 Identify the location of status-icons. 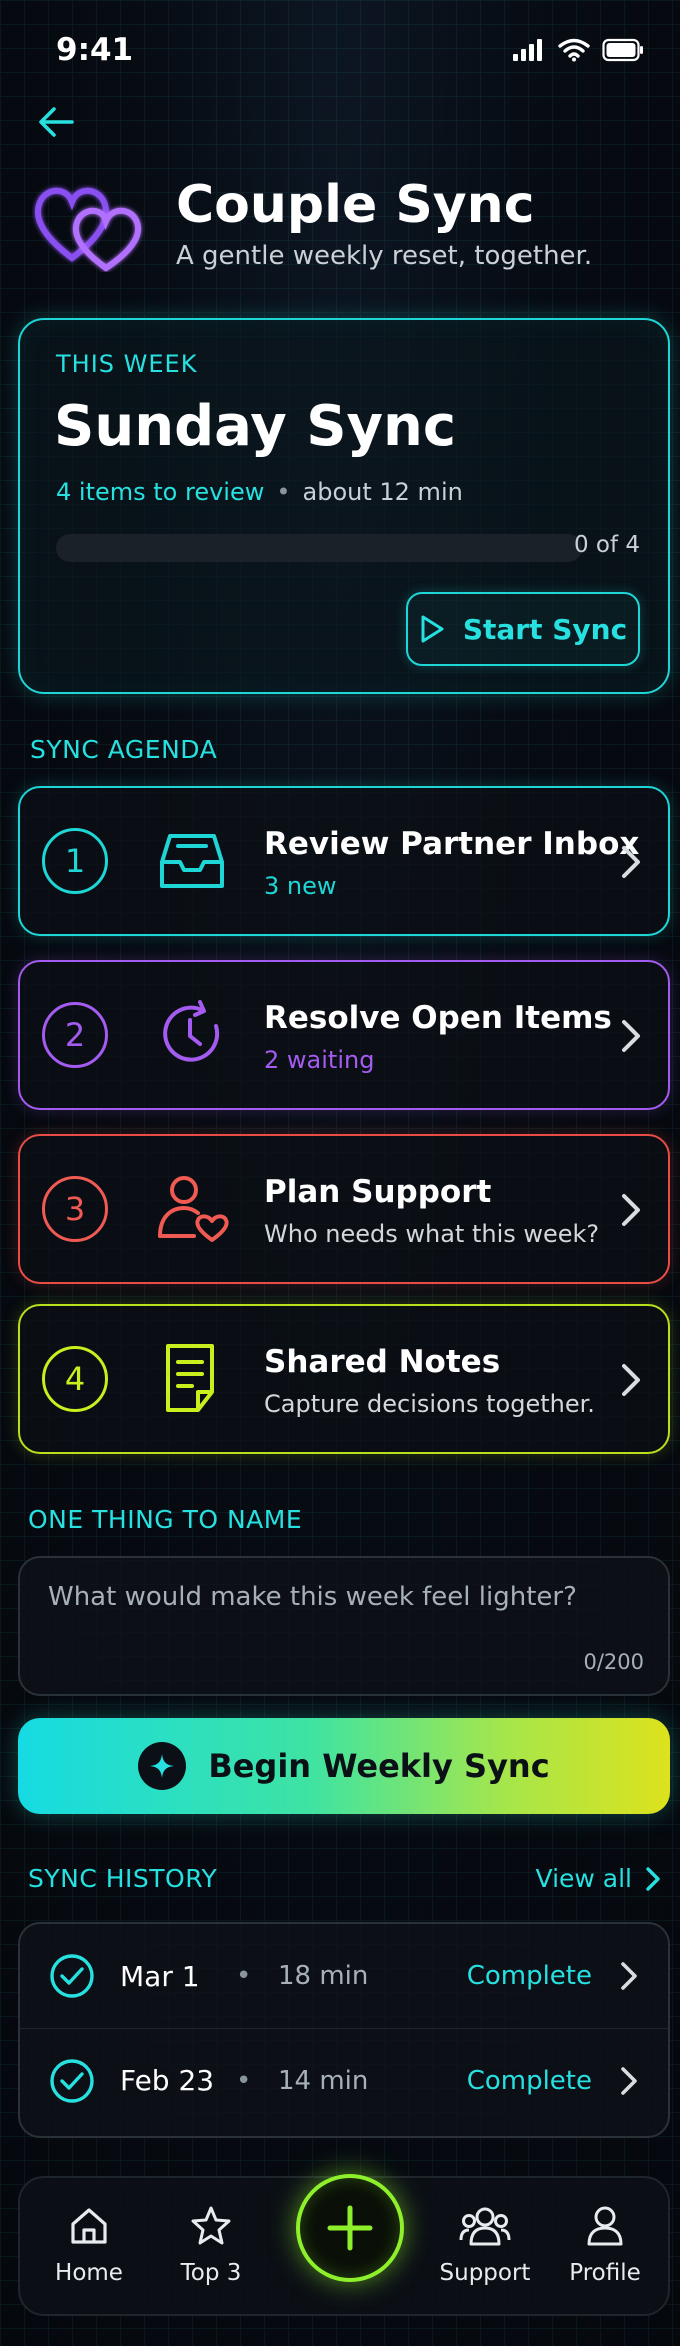
(578, 50).